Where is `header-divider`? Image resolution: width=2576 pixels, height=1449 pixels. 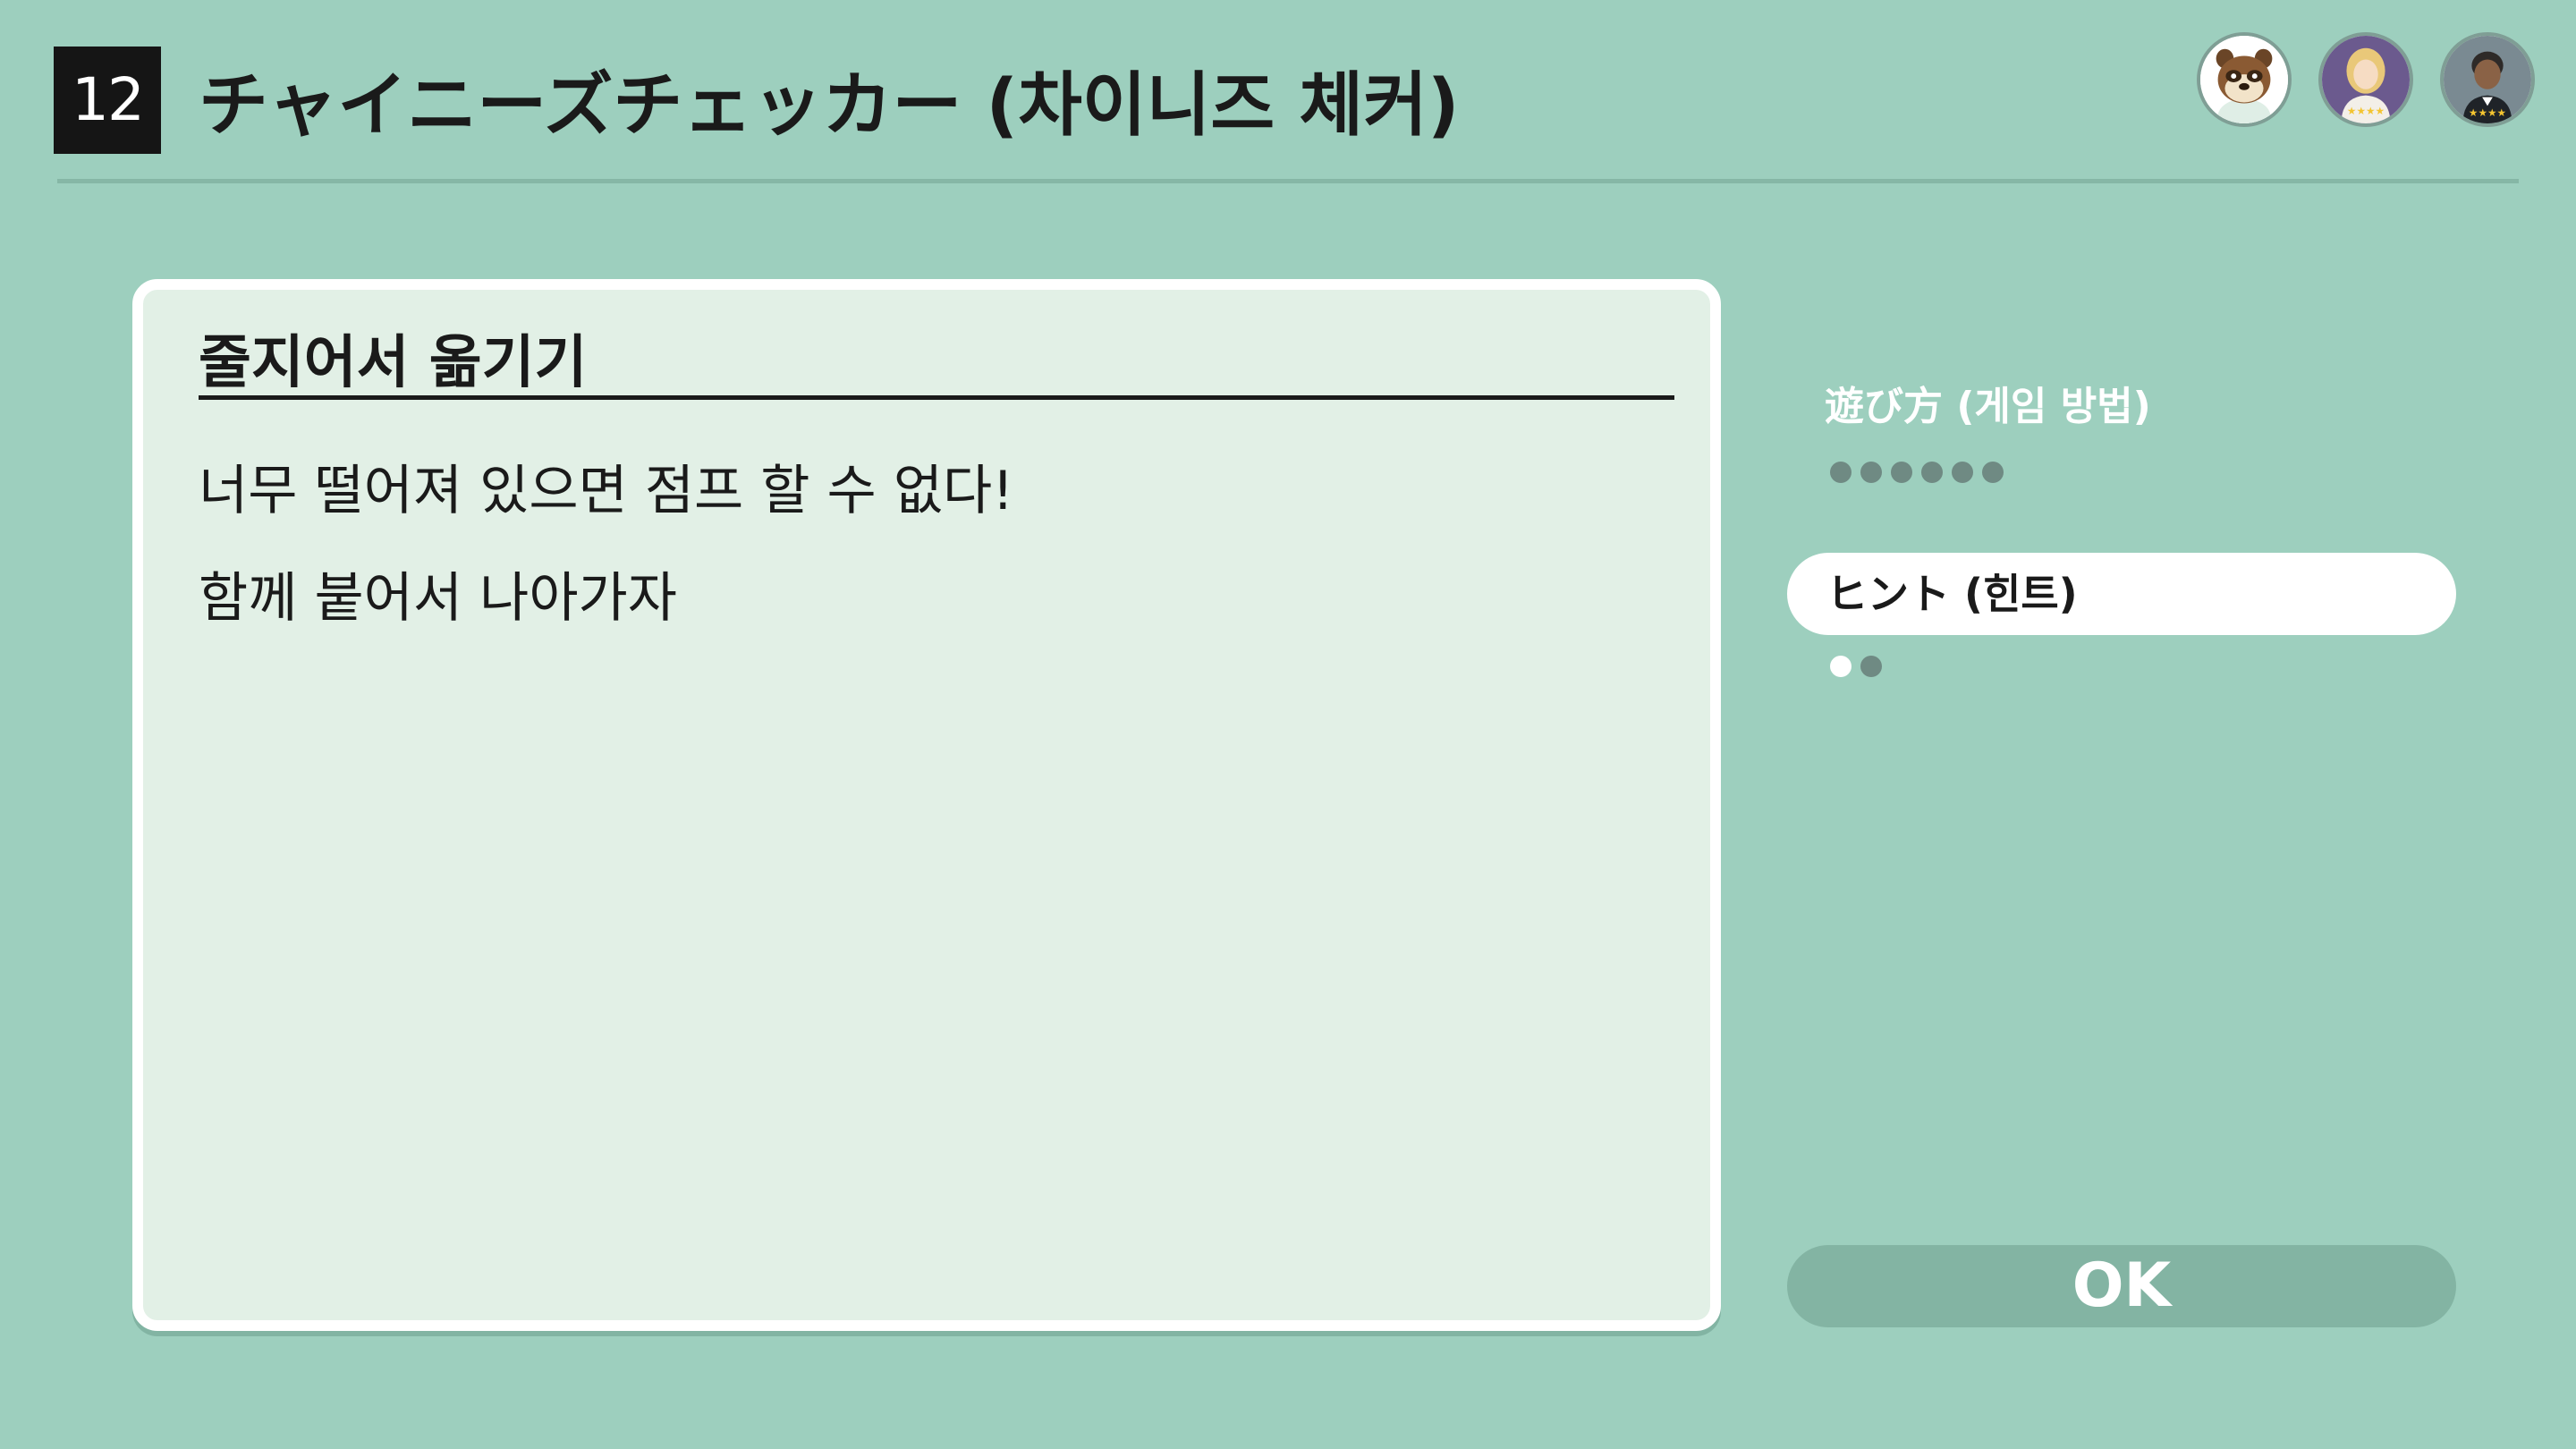 header-divider is located at coordinates (1288, 181).